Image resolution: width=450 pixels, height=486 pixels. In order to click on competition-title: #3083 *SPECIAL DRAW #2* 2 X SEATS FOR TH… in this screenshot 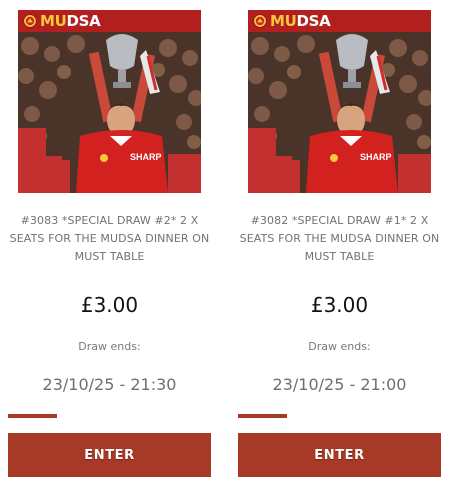, I will do `click(109, 239)`.